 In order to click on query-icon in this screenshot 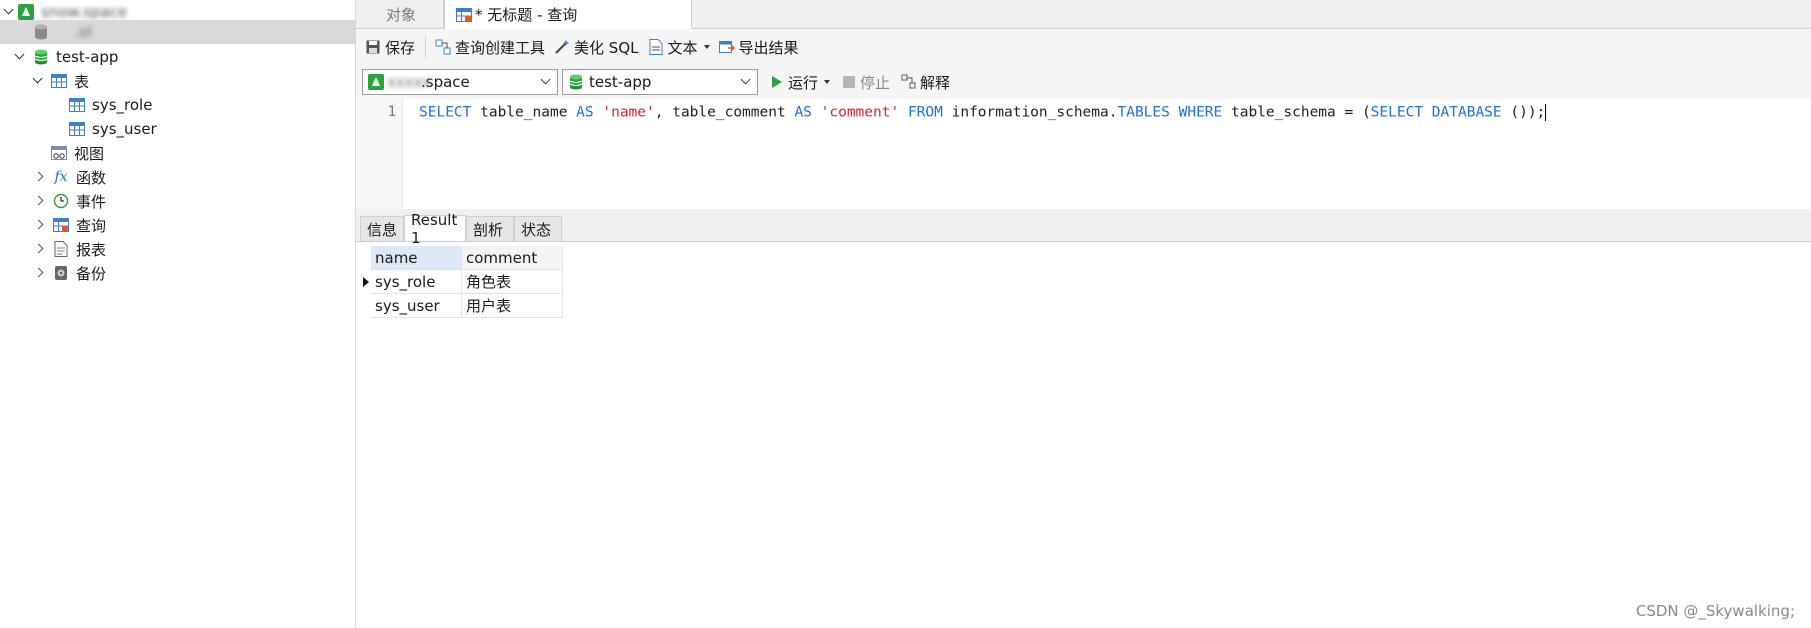, I will do `click(61, 225)`.